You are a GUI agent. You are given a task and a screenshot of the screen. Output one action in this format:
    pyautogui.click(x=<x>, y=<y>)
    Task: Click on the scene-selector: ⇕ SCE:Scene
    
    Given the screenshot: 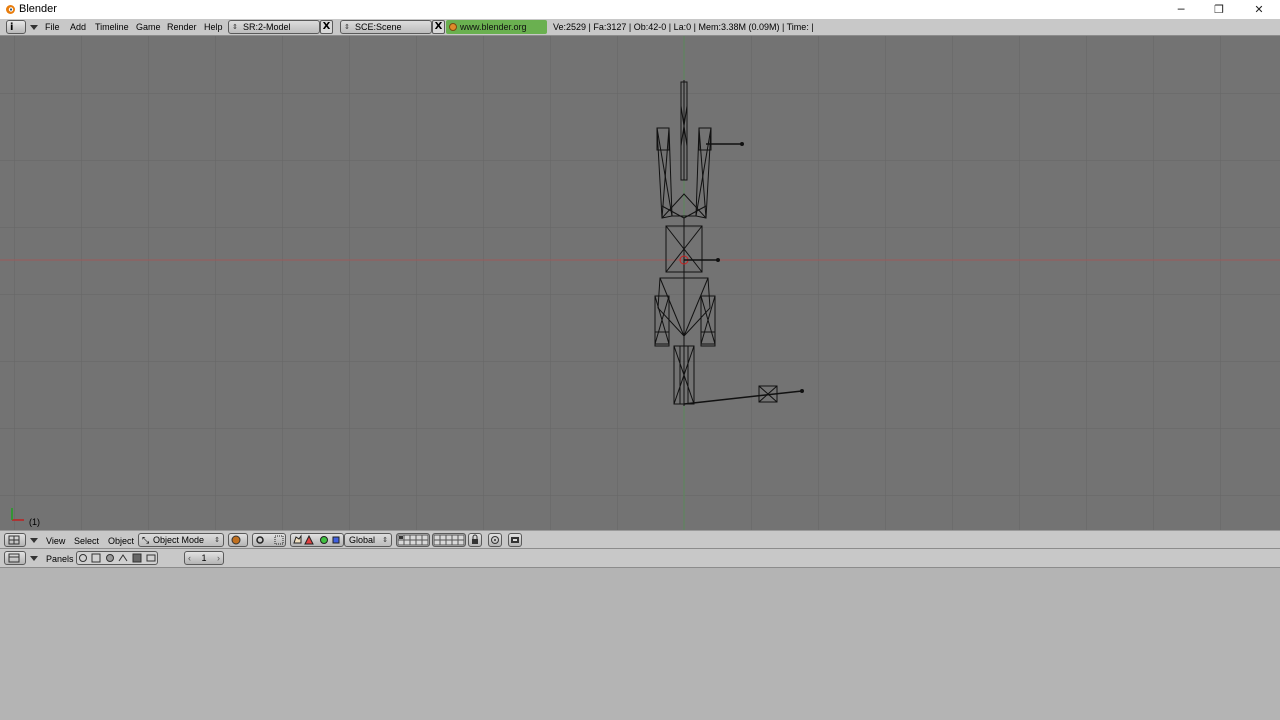 What is the action you would take?
    pyautogui.click(x=386, y=27)
    